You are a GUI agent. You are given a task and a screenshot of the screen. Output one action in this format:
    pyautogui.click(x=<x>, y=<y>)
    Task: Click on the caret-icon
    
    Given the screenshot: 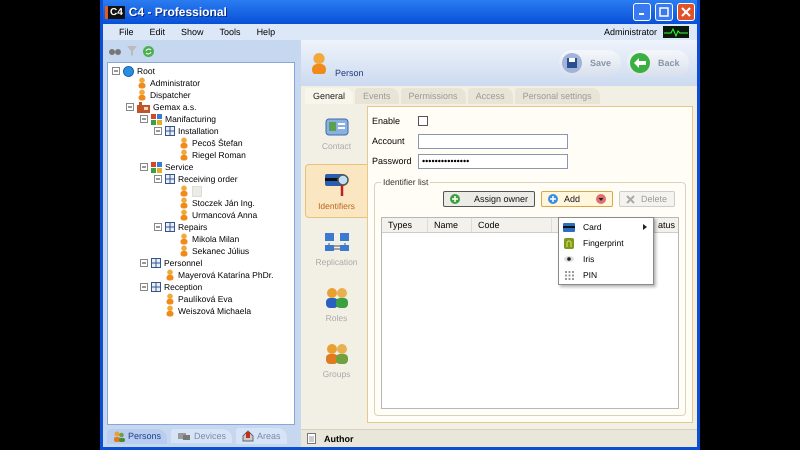 What is the action you would take?
    pyautogui.click(x=601, y=199)
    